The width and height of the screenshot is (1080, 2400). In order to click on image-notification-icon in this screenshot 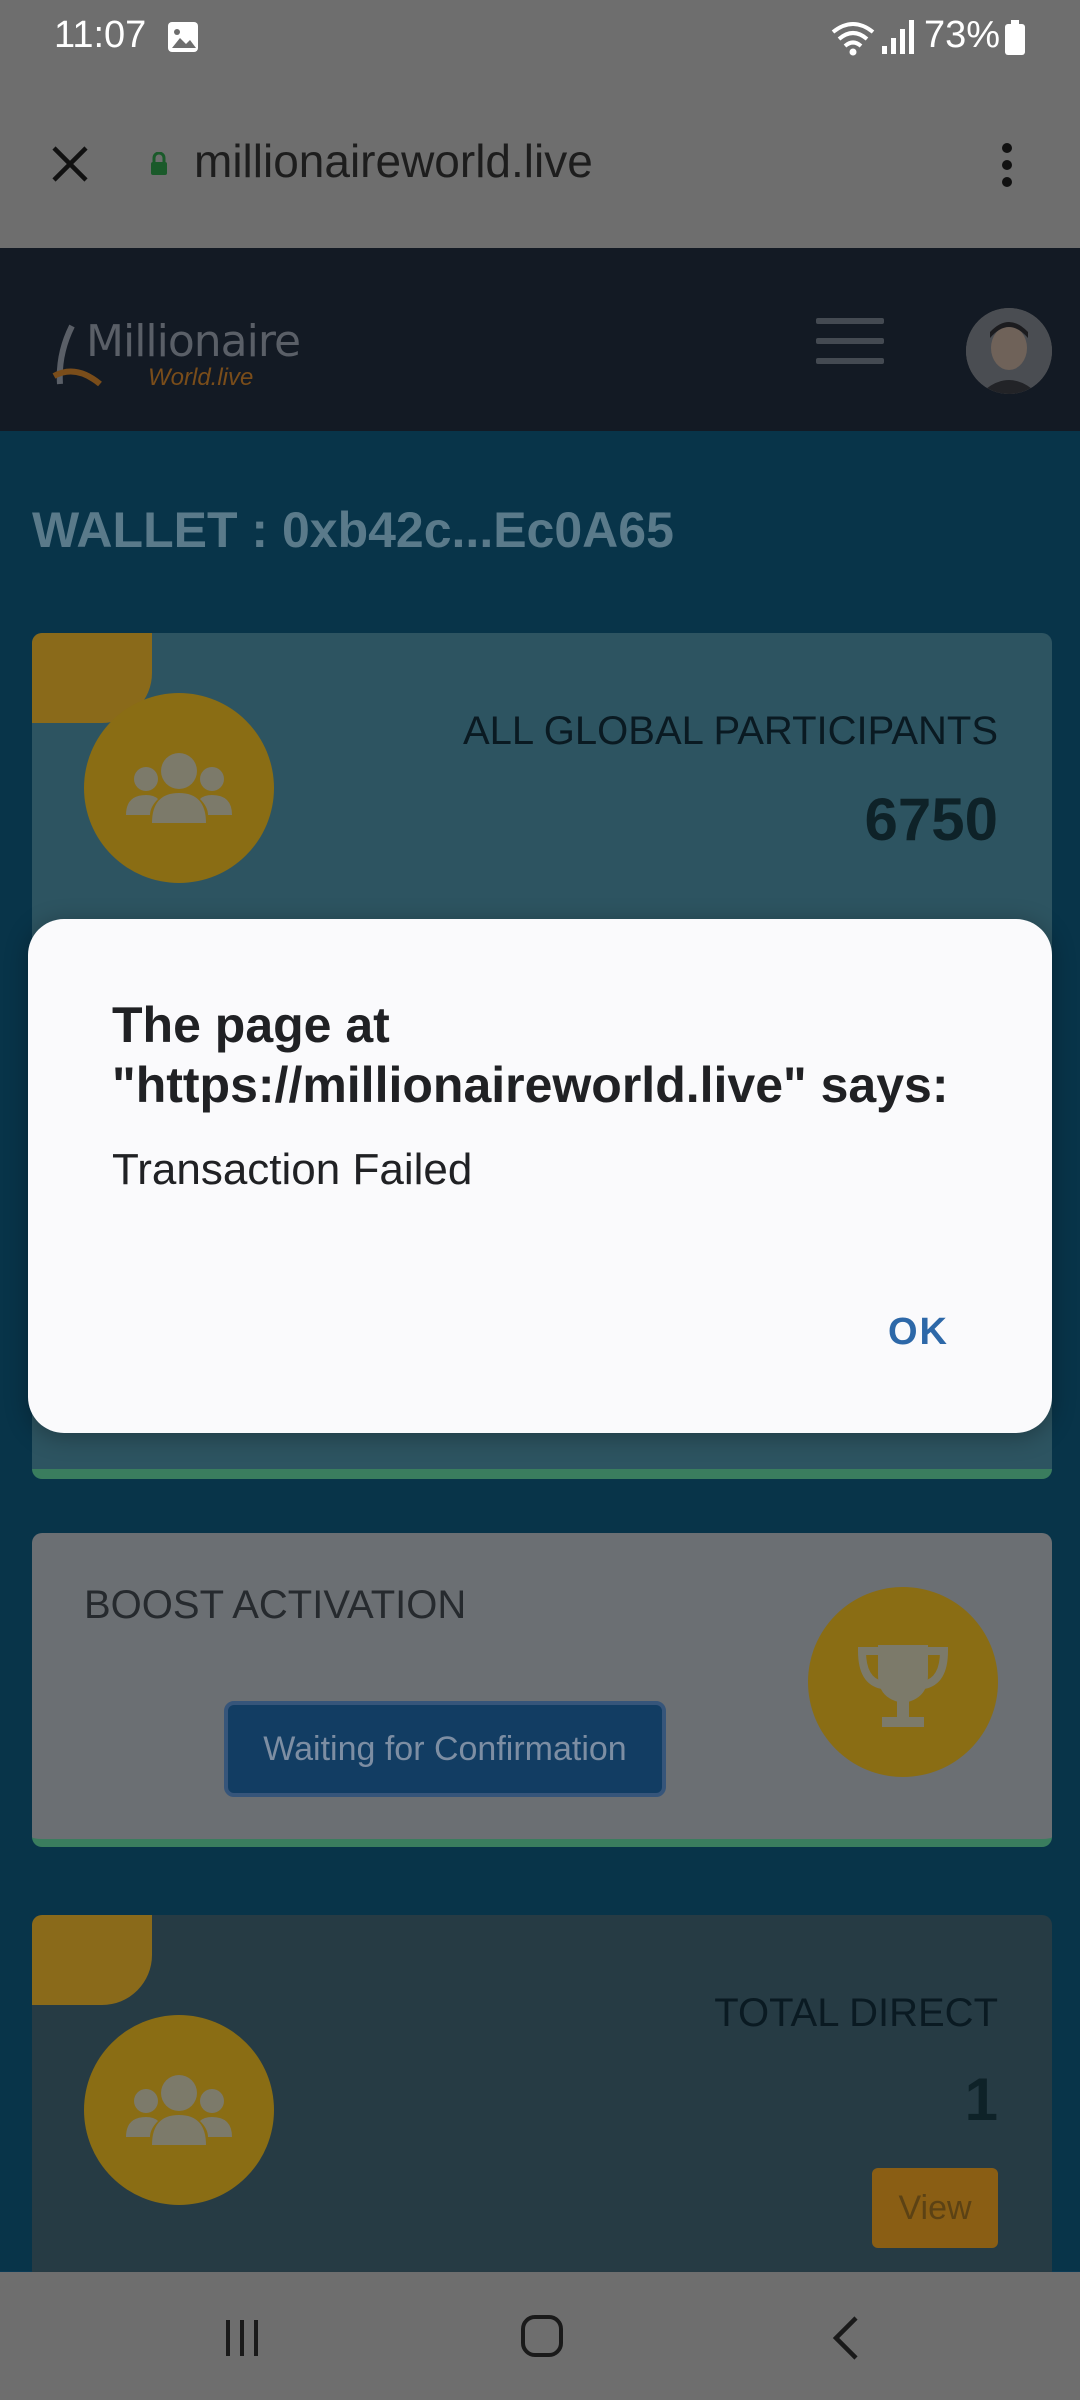, I will do `click(183, 37)`.